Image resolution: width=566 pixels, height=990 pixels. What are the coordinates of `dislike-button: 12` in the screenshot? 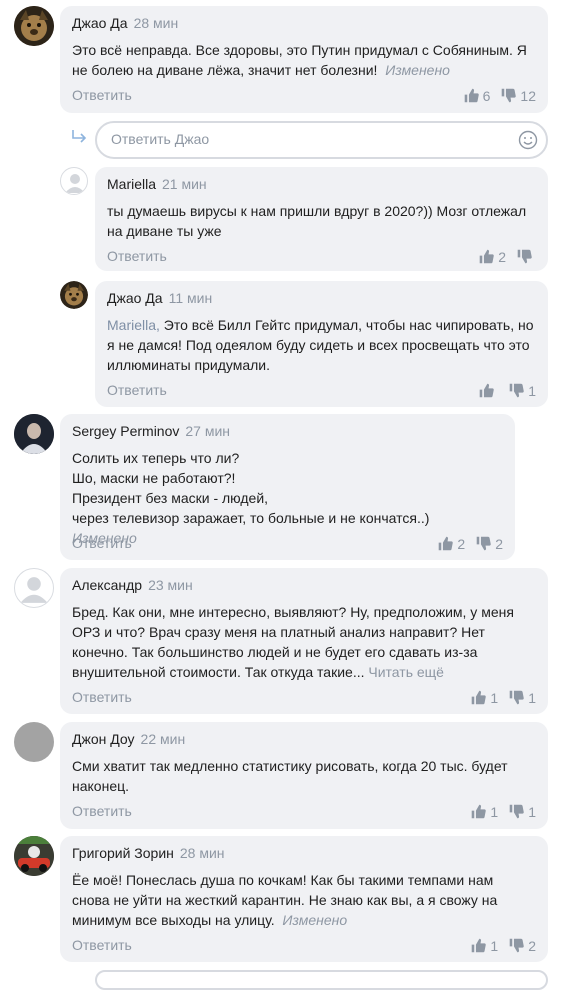 It's located at (518, 95).